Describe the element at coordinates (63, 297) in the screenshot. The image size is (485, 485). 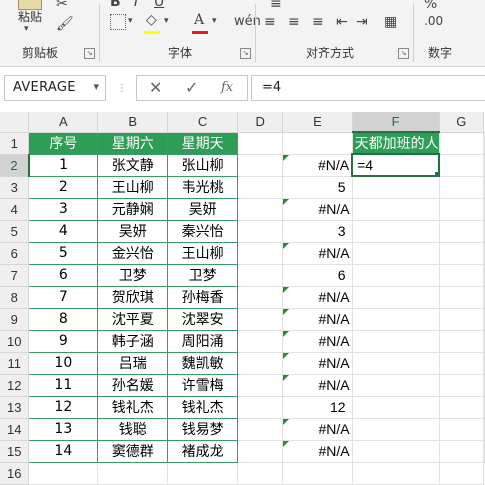
I see `index-cell: 7` at that location.